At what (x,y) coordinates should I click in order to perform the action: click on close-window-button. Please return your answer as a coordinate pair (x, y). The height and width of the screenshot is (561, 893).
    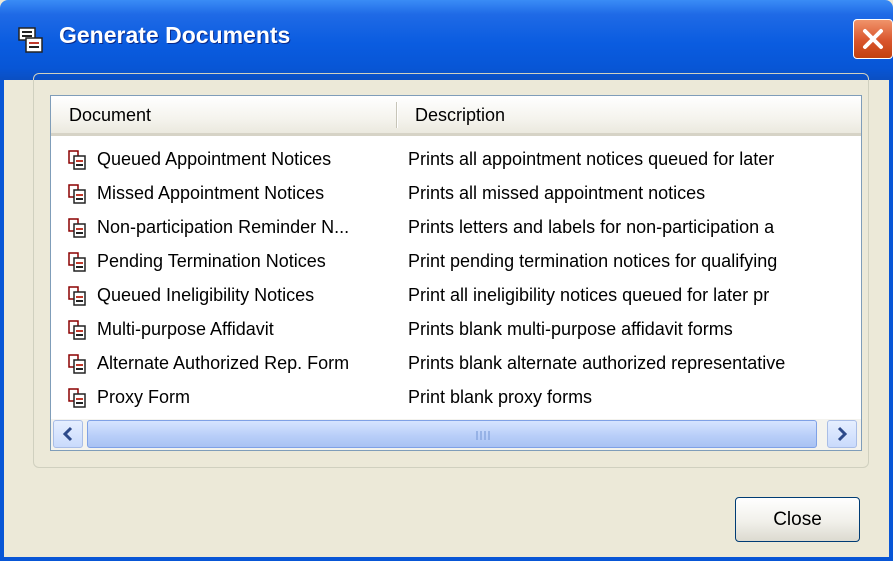
    Looking at the image, I should click on (873, 39).